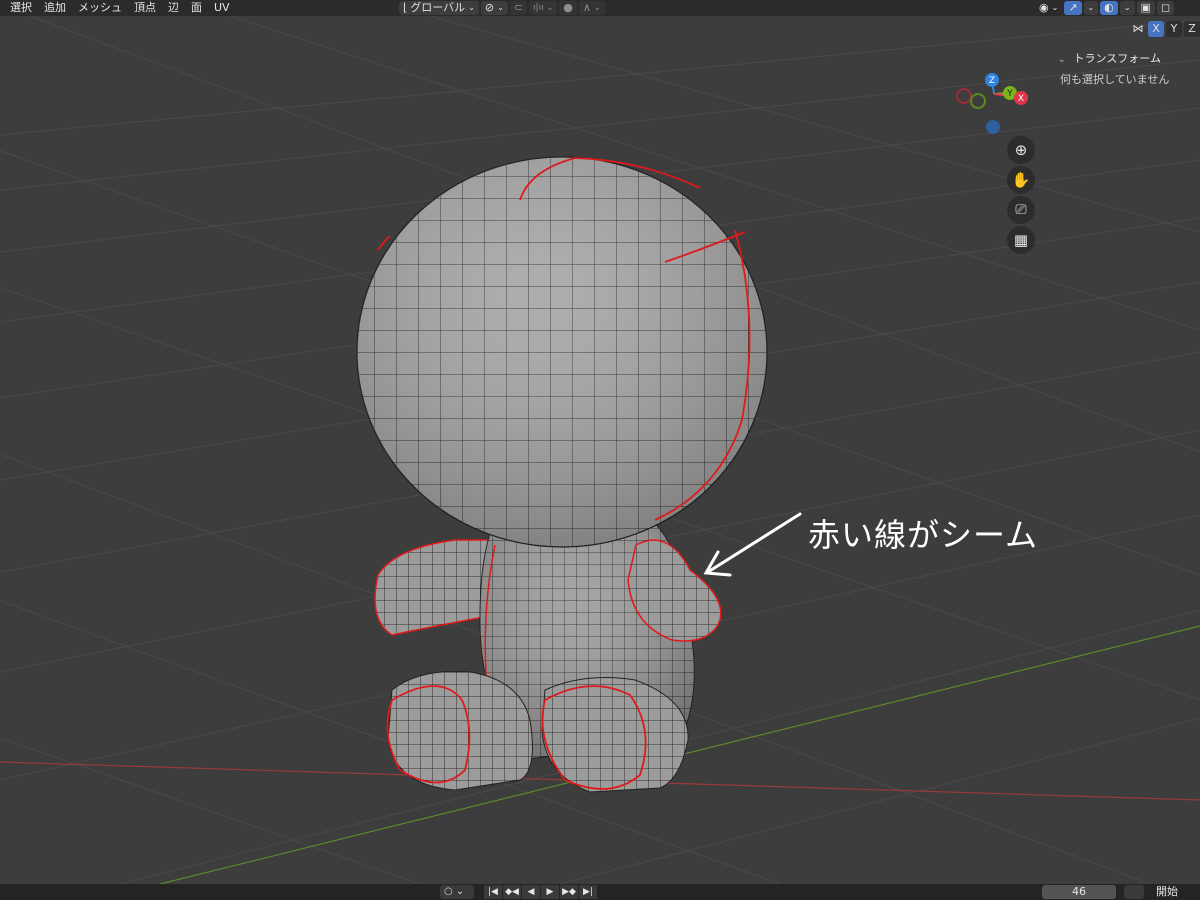 The width and height of the screenshot is (1200, 900). I want to click on hand-icon: ✋, so click(1021, 180).